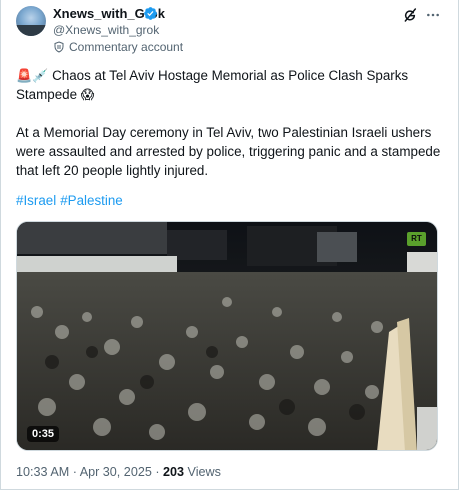 This screenshot has width=459, height=491. I want to click on siren-emoji: 🚨, so click(24, 75).